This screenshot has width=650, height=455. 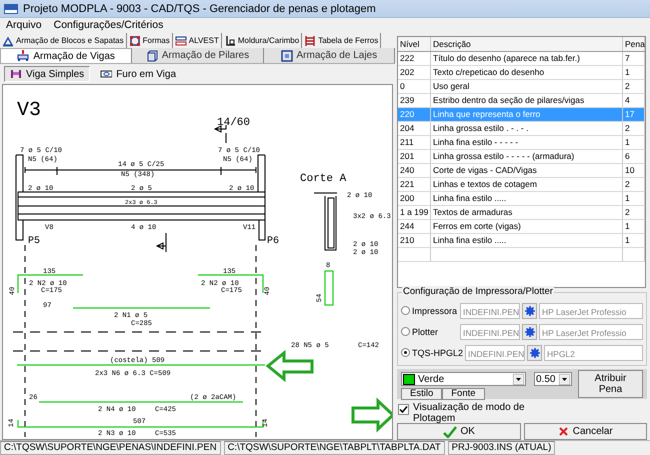 What do you see at coordinates (23, 56) in the screenshot?
I see `beam-icon` at bounding box center [23, 56].